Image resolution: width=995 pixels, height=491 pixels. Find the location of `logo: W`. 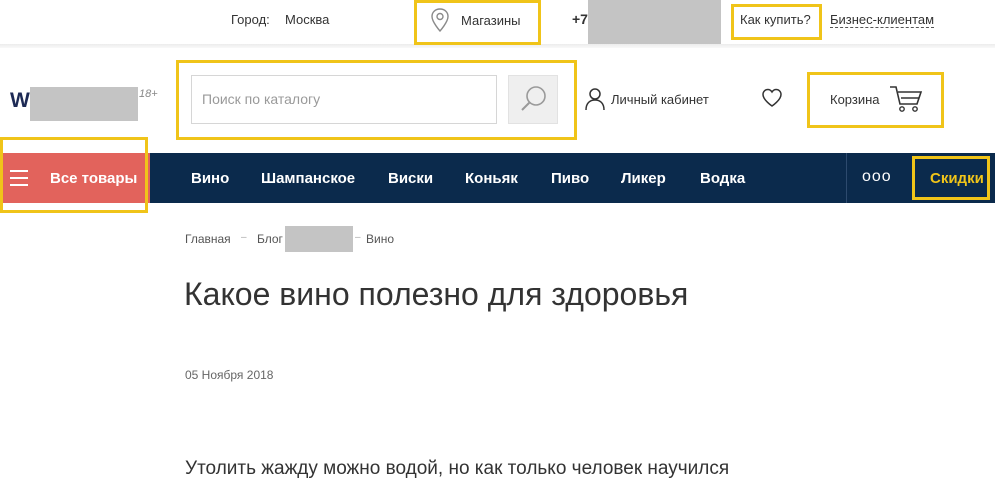

logo: W is located at coordinates (20, 101).